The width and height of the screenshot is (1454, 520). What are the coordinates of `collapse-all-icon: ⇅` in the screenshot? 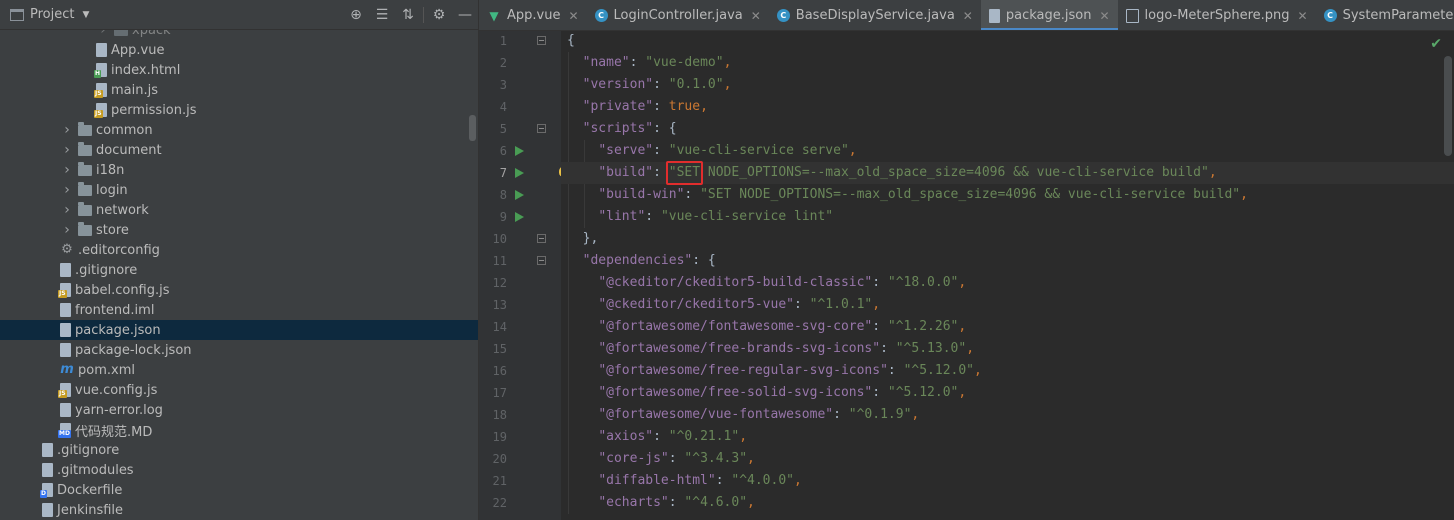 It's located at (408, 15).